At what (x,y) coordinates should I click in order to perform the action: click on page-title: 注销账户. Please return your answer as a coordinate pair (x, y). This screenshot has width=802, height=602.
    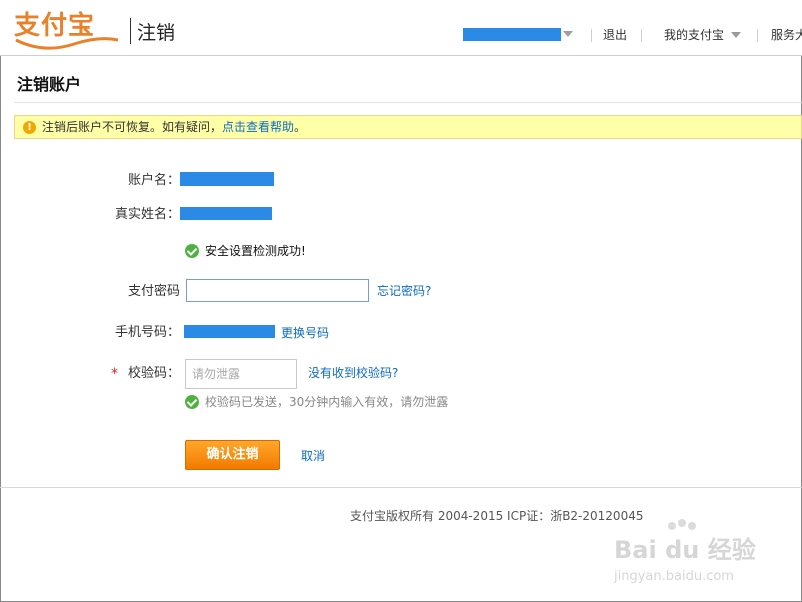
    Looking at the image, I should click on (49, 84).